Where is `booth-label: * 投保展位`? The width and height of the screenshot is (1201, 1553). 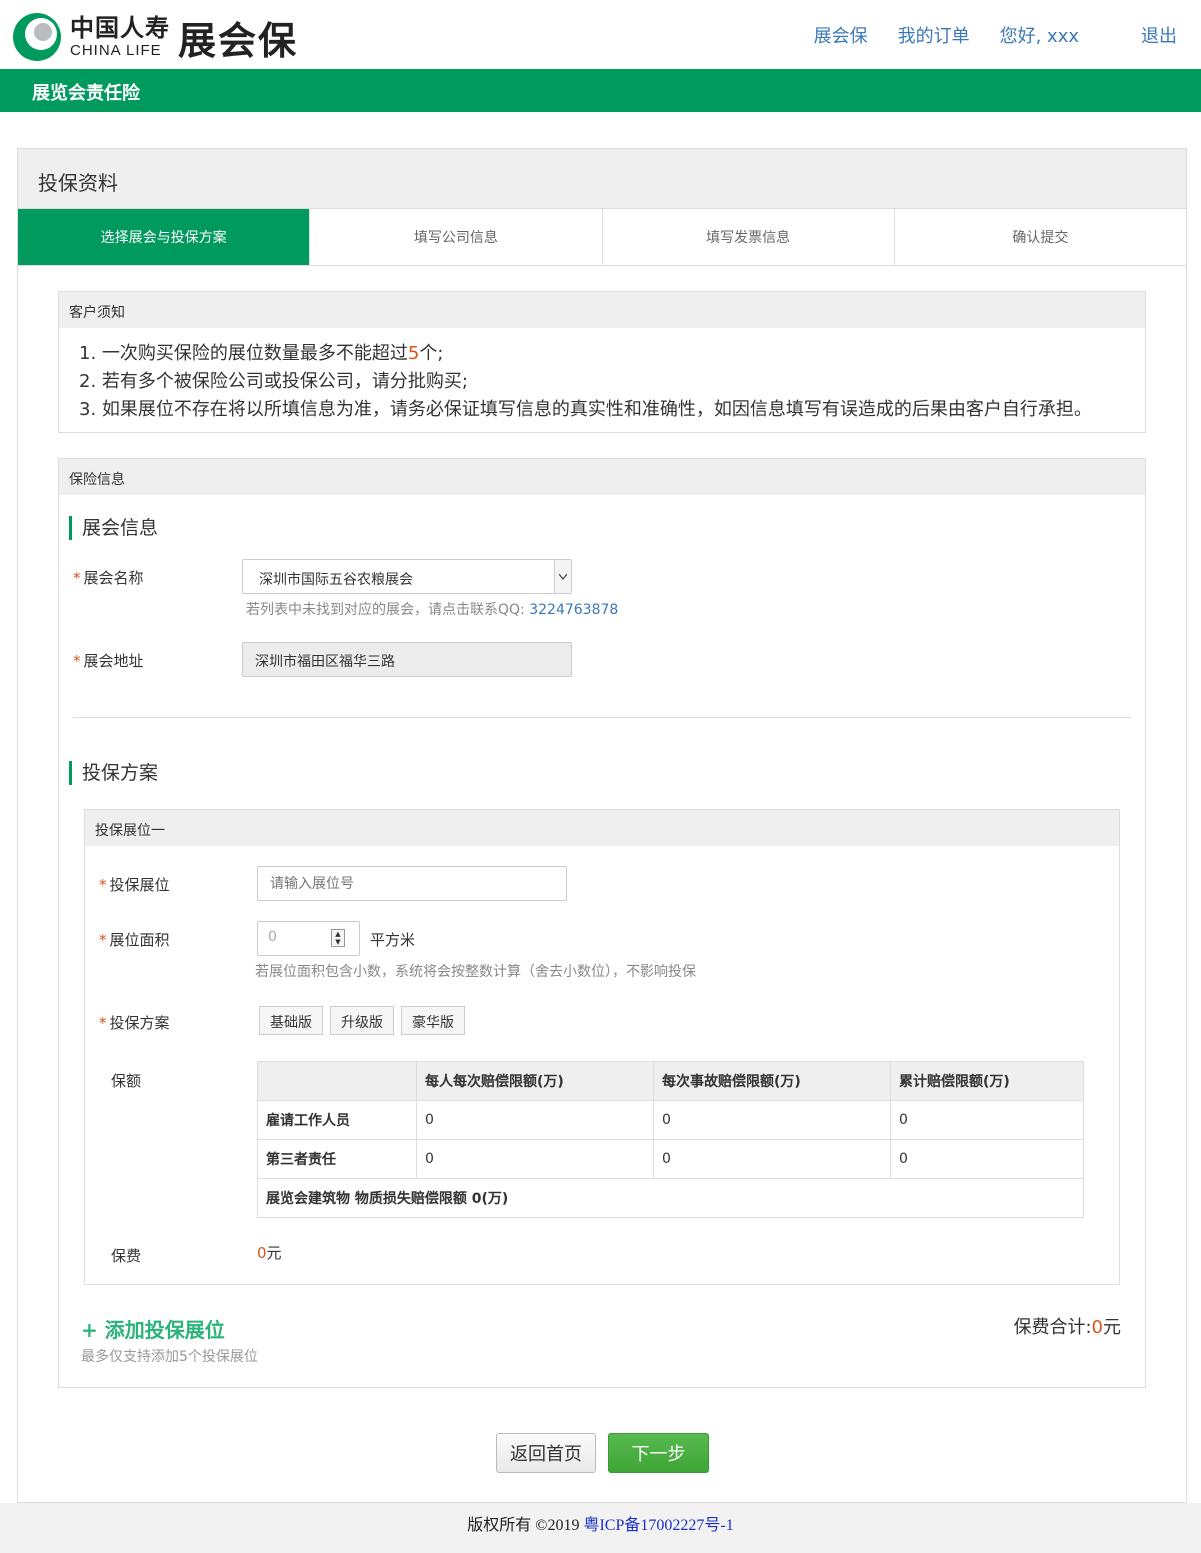
booth-label: * 投保展位 is located at coordinates (134, 885).